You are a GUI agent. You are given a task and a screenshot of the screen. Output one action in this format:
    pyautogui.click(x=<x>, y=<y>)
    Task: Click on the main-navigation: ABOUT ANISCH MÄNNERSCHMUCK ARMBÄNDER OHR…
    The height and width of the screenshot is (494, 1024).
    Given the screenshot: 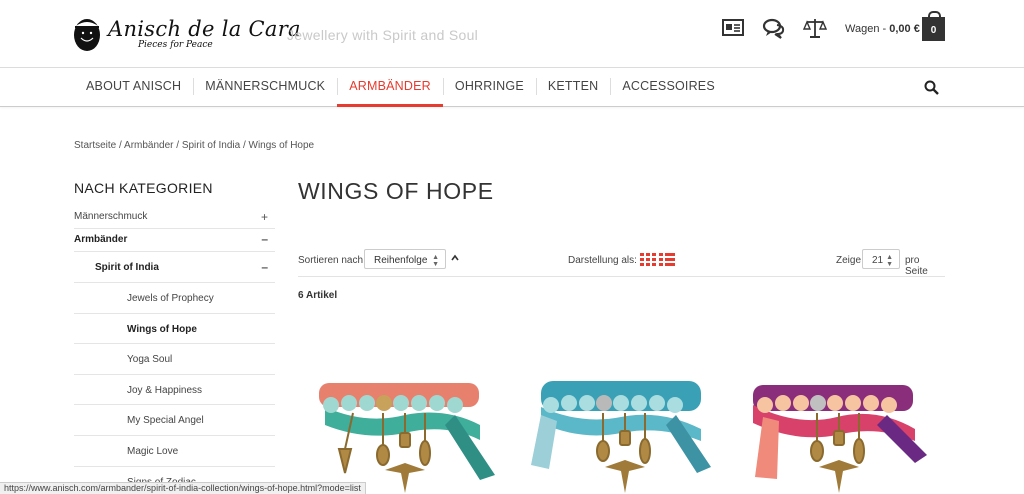 What is the action you would take?
    pyautogui.click(x=512, y=87)
    